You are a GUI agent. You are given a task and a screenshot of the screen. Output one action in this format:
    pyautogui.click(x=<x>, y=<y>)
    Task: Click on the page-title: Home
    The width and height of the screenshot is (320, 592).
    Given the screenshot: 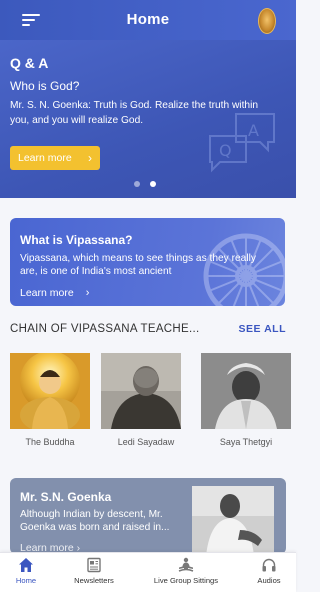 What is the action you would take?
    pyautogui.click(x=148, y=19)
    